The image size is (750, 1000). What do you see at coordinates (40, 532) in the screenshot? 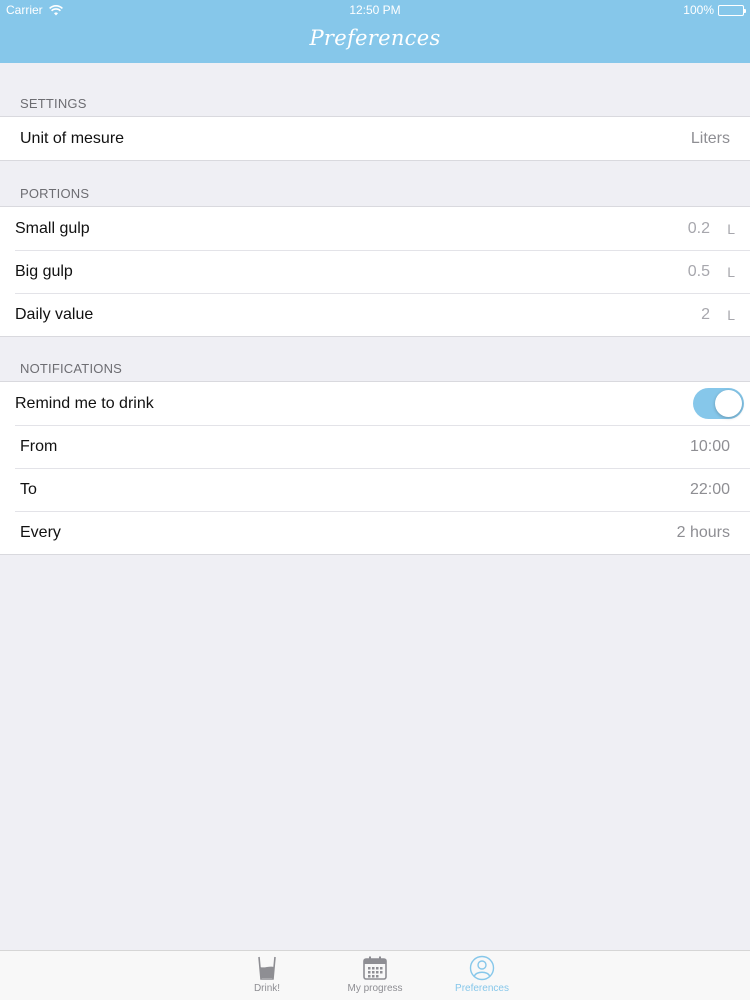
I see `every-label: Every` at bounding box center [40, 532].